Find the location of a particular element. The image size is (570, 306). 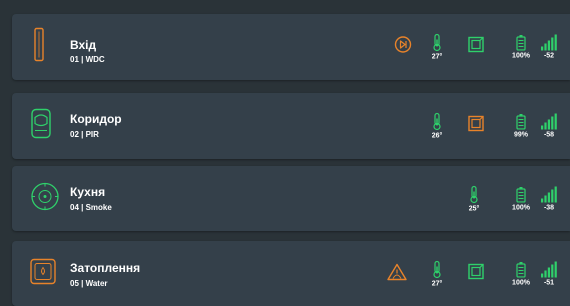

device-name: Затоплення is located at coordinates (105, 268).